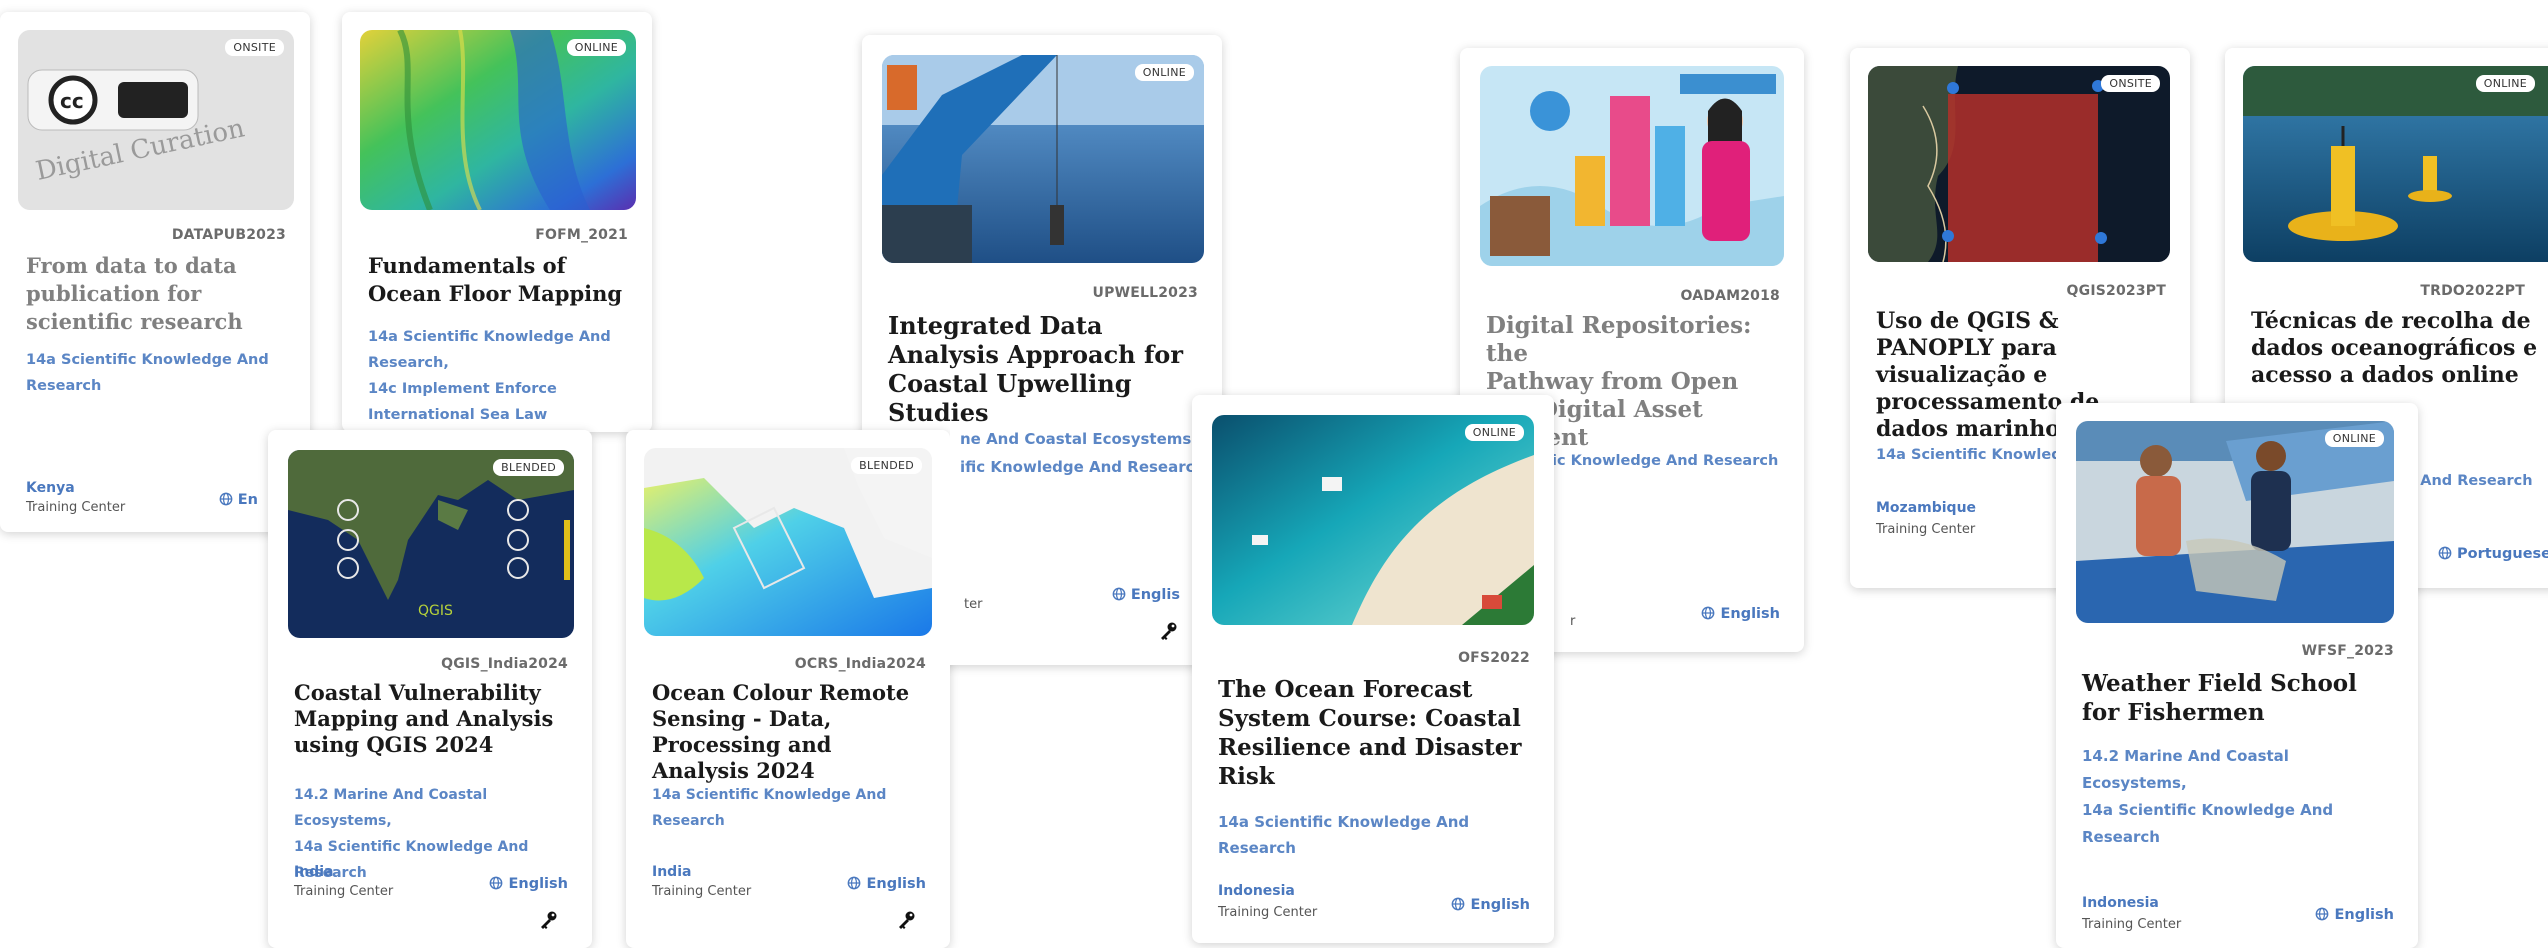  What do you see at coordinates (504, 664) in the screenshot?
I see `course-code: QGIS_India2024` at bounding box center [504, 664].